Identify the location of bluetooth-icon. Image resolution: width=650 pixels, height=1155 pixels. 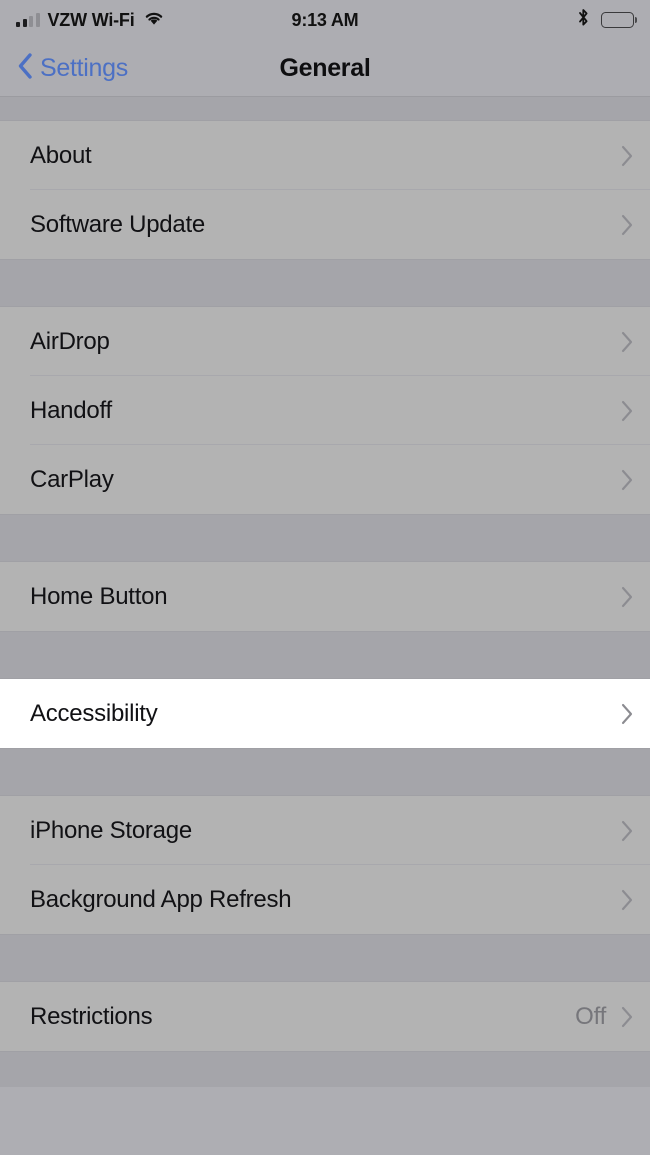
(583, 20).